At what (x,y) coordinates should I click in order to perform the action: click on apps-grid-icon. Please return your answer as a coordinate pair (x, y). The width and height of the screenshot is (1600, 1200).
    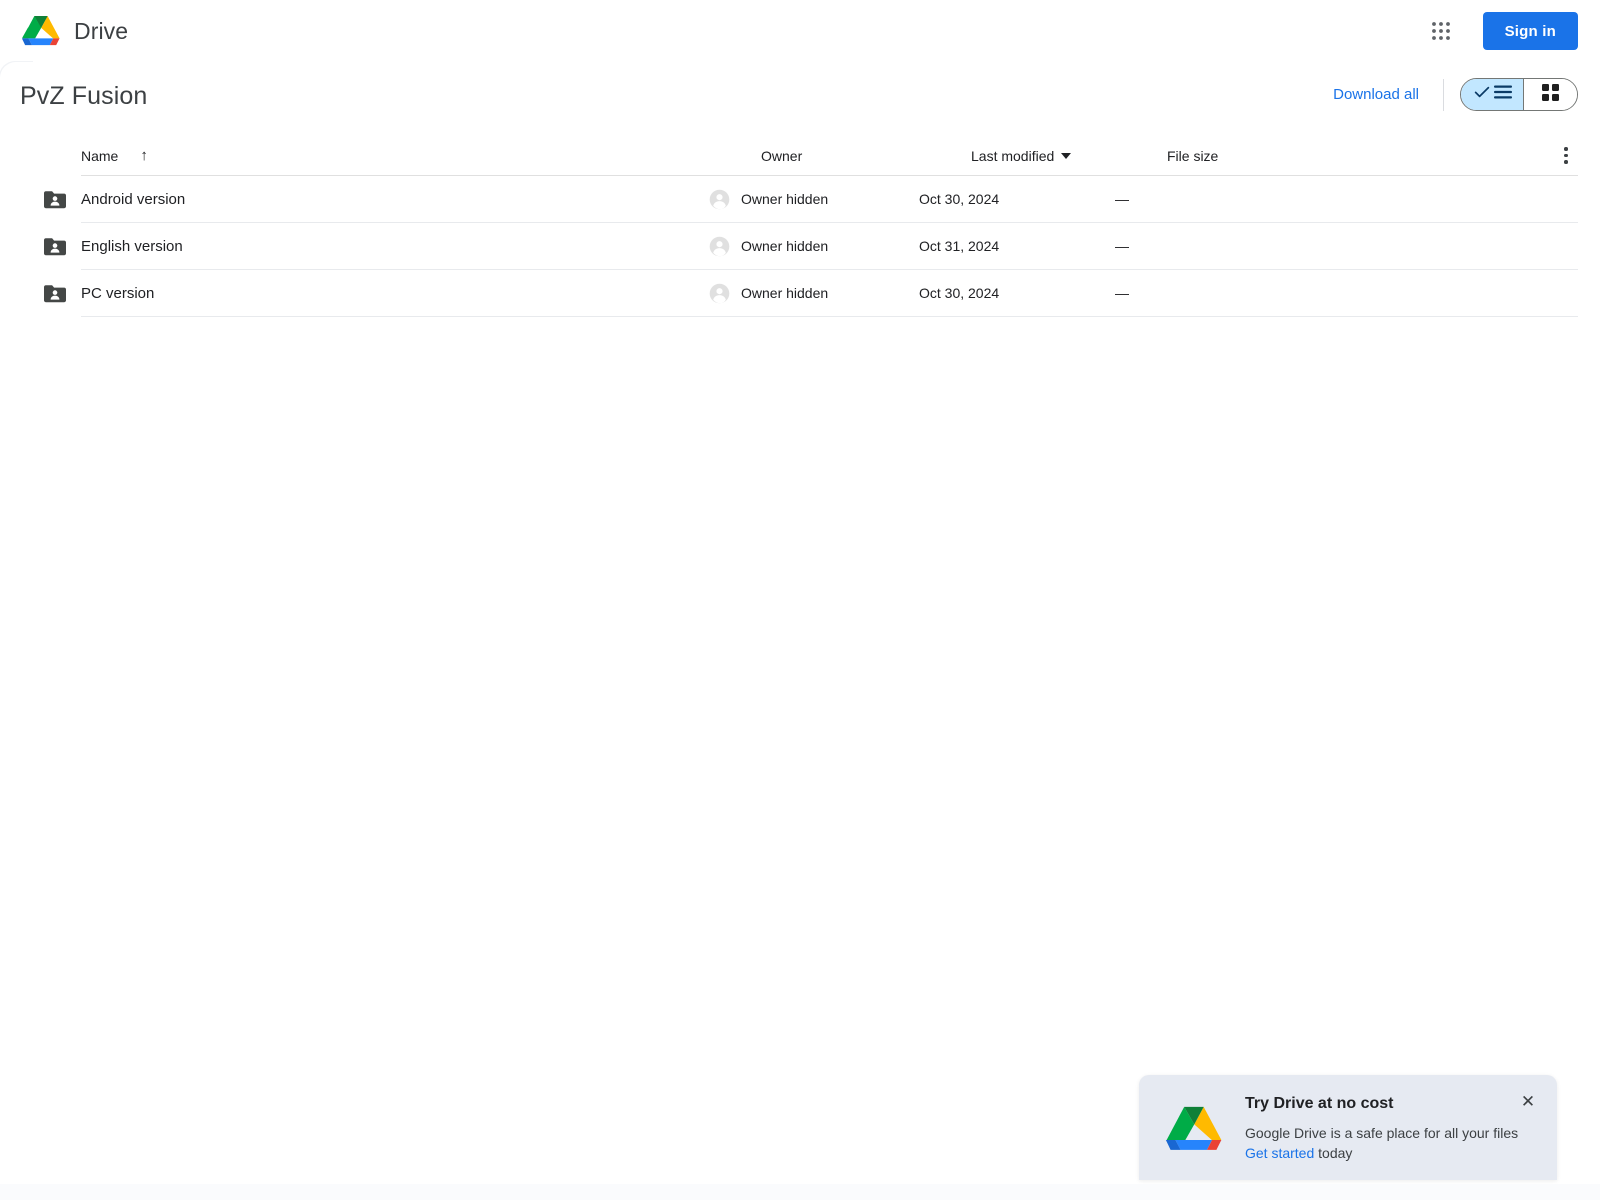
    Looking at the image, I should click on (1441, 31).